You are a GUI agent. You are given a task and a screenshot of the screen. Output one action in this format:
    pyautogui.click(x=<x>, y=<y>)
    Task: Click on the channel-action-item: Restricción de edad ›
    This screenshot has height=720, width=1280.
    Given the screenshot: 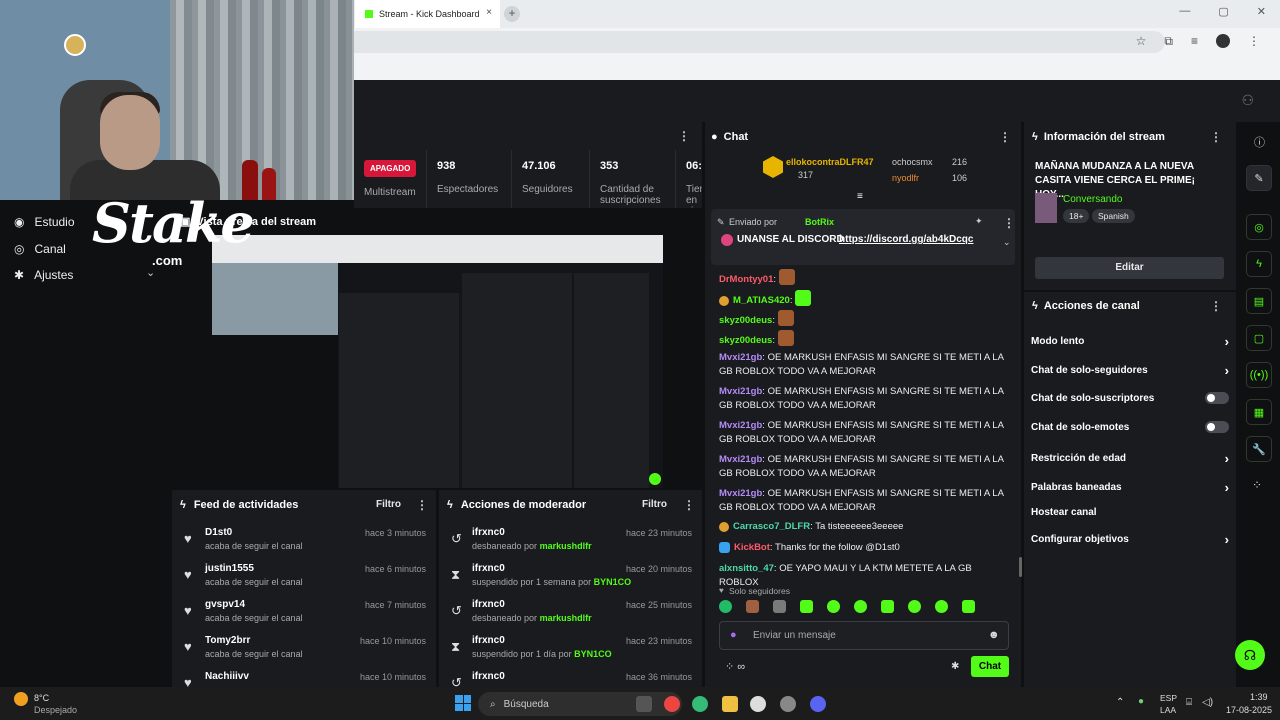 What is the action you would take?
    pyautogui.click(x=1130, y=458)
    